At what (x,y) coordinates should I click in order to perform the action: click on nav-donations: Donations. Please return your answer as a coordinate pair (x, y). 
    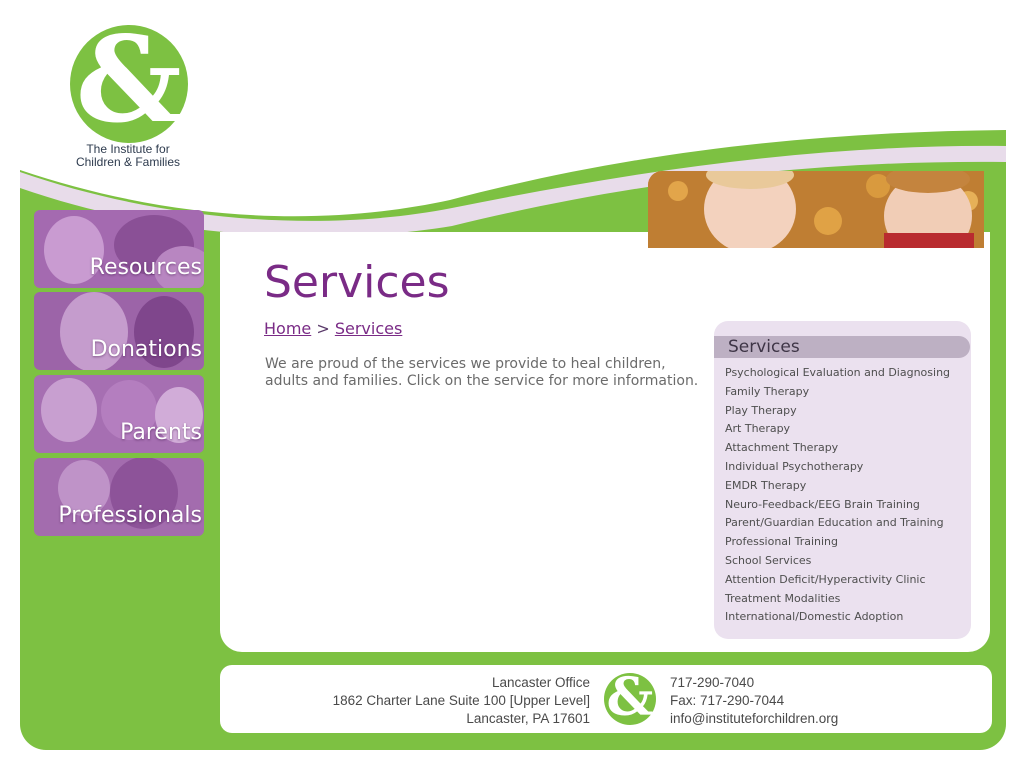
    Looking at the image, I should click on (119, 331).